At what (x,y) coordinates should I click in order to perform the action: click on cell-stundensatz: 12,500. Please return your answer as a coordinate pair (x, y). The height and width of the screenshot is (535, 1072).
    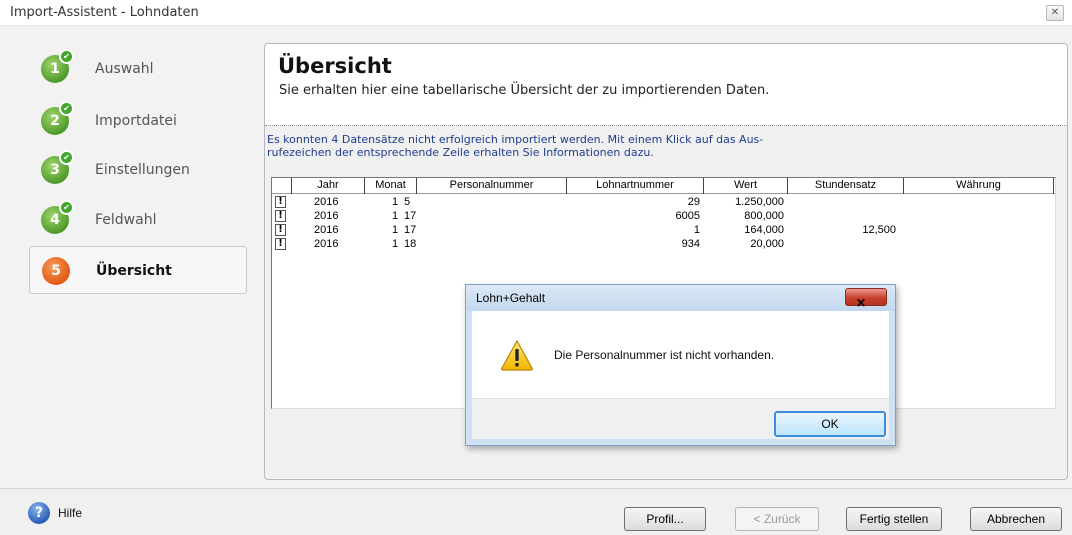
    Looking at the image, I should click on (879, 230).